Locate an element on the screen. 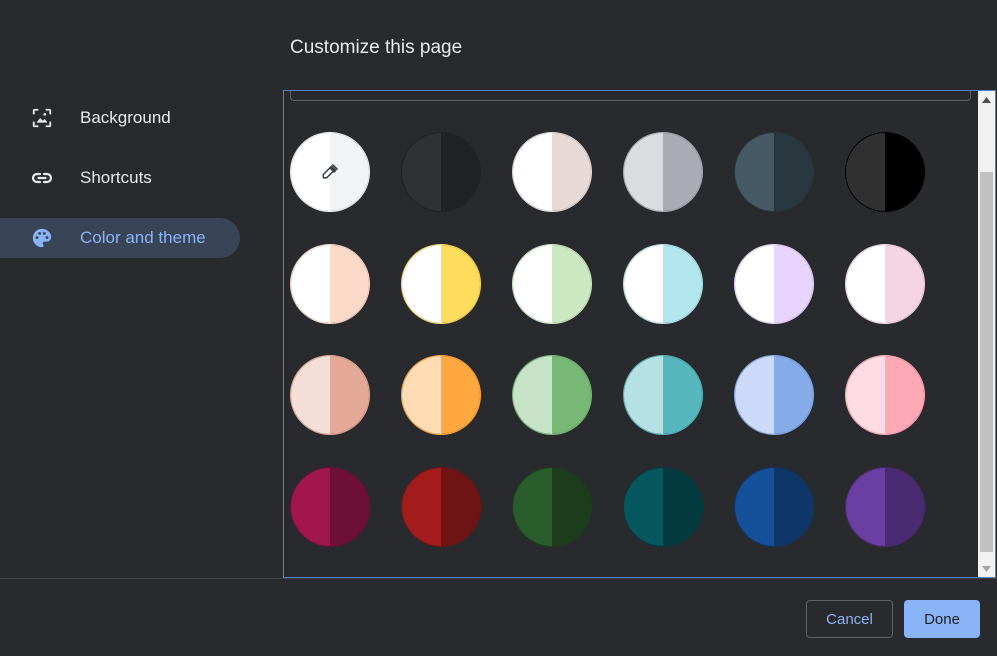 The image size is (997, 656). nav-item-background: Background is located at coordinates (120, 118).